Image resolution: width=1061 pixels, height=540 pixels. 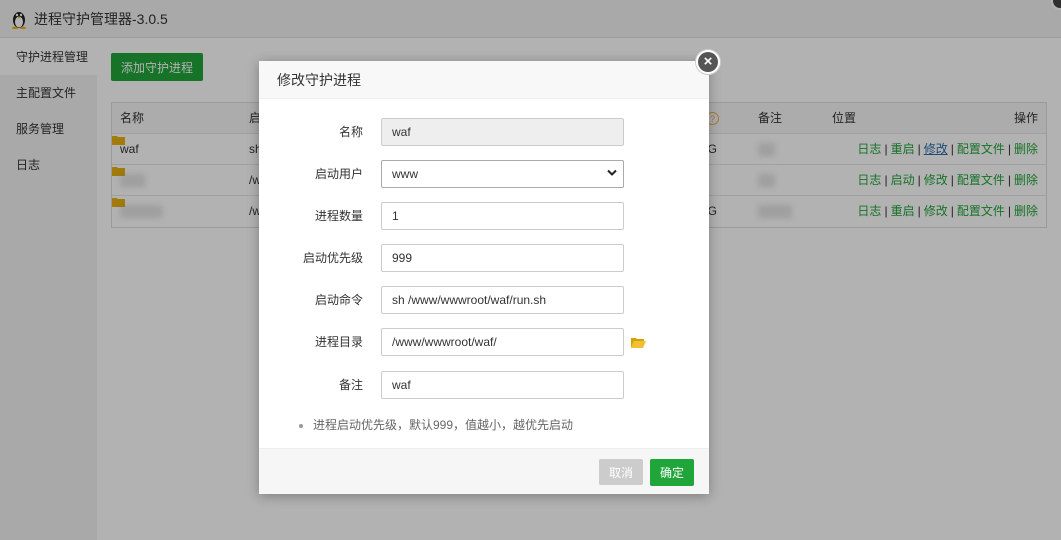 I want to click on note-label: 备注, so click(x=350, y=385).